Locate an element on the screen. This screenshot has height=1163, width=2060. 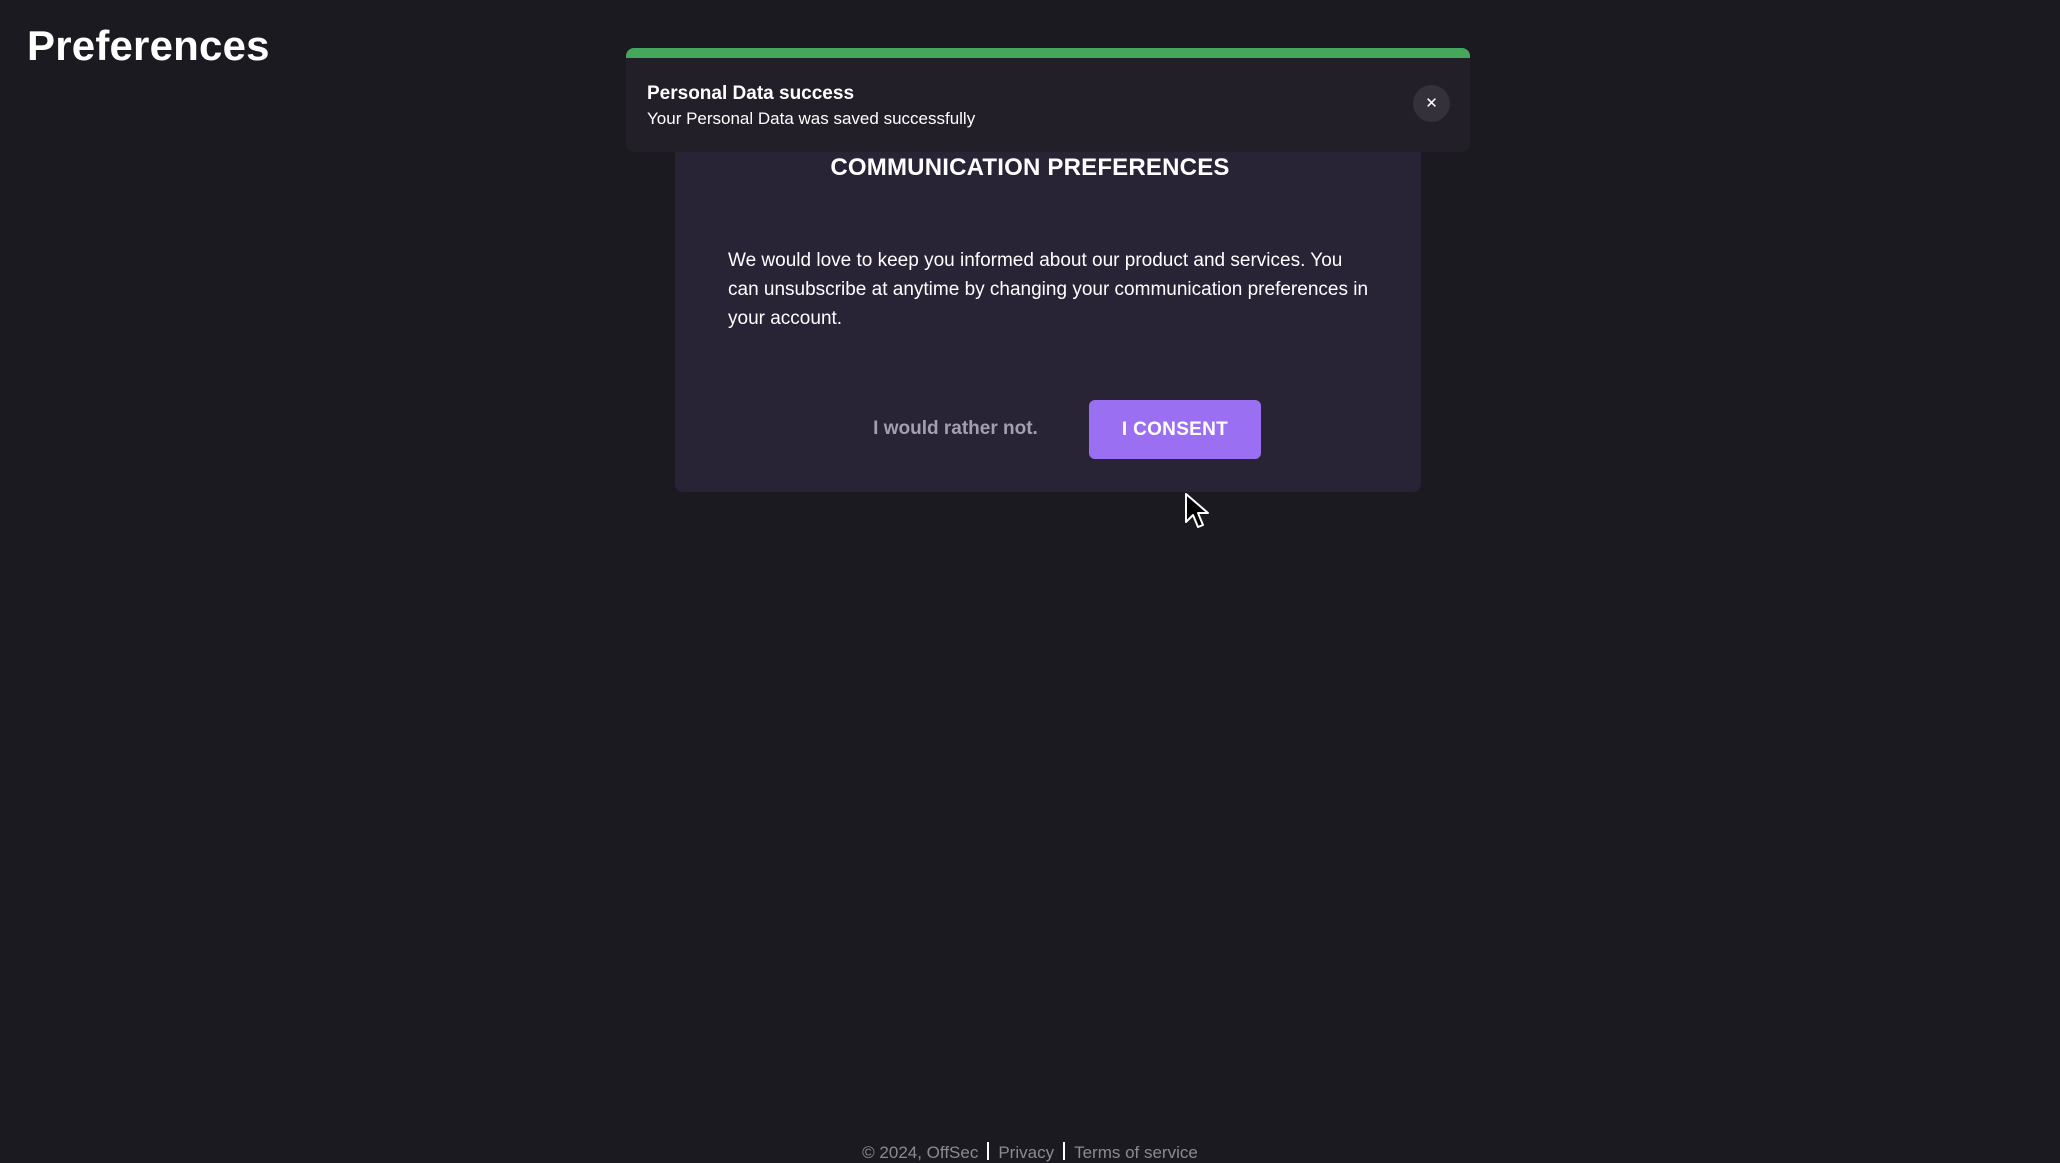
toast-close-button: ✕ is located at coordinates (1431, 103).